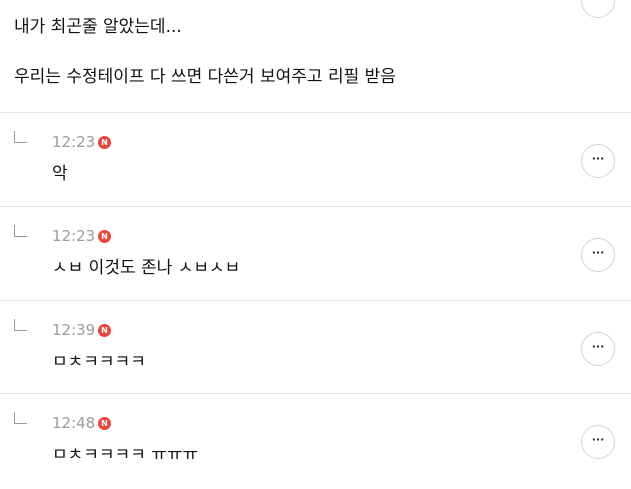 This screenshot has width=631, height=489. What do you see at coordinates (74, 423) in the screenshot?
I see `reply-timestamp: 12:48` at bounding box center [74, 423].